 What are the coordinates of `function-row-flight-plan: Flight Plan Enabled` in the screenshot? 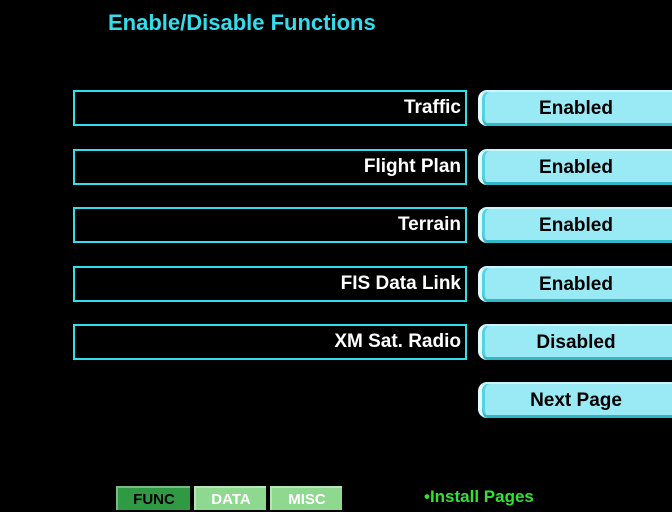 It's located at (372, 168).